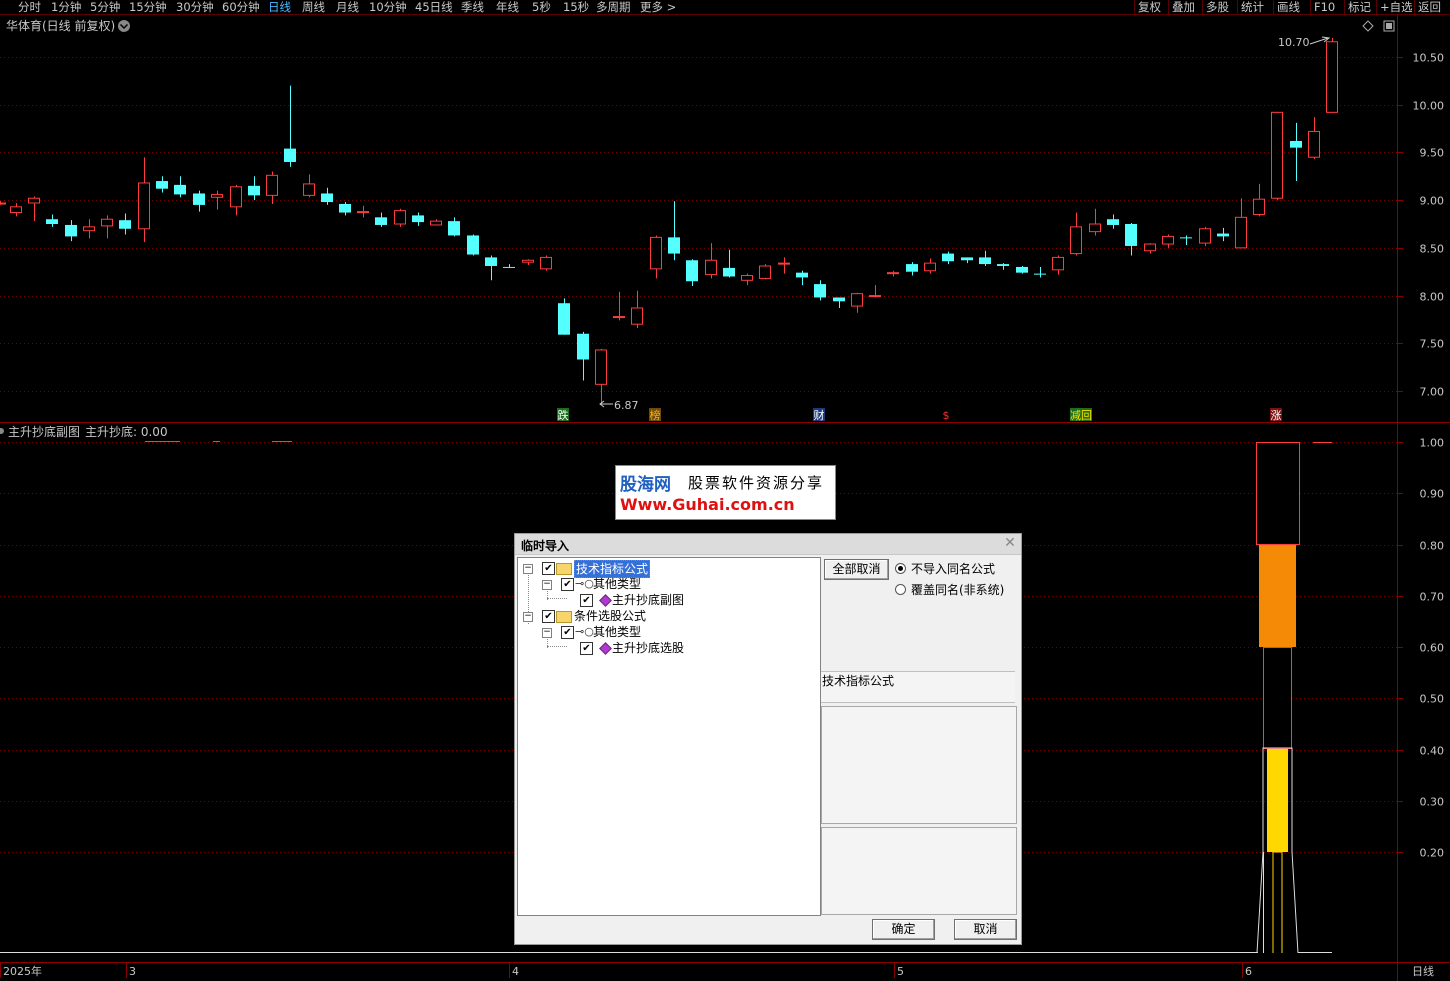  I want to click on period-tab: 日线, so click(279, 7).